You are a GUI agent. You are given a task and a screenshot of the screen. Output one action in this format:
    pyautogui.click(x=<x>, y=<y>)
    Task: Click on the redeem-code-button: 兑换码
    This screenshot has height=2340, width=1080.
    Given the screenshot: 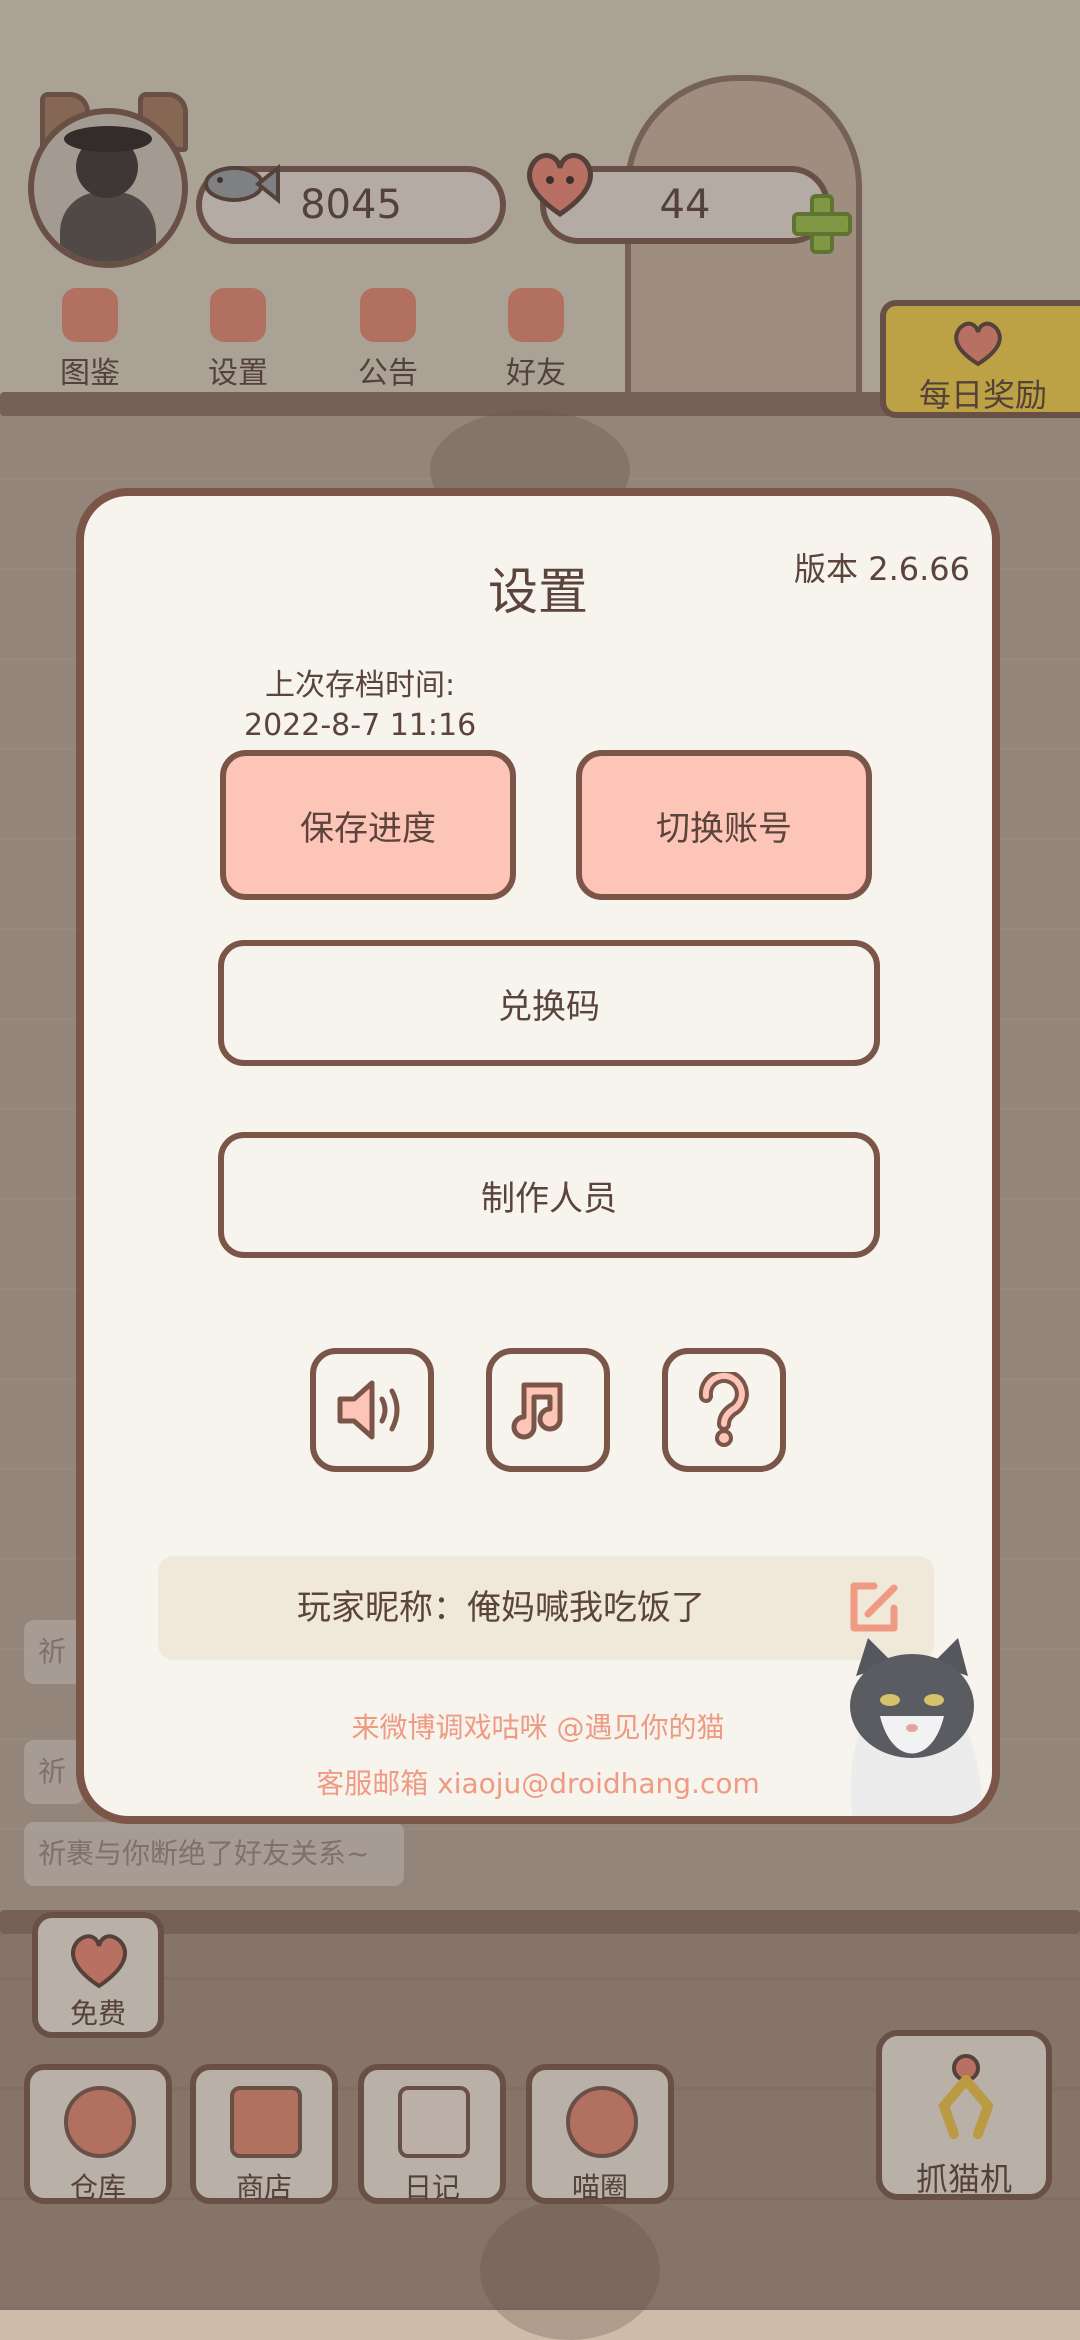 What is the action you would take?
    pyautogui.click(x=549, y=1003)
    